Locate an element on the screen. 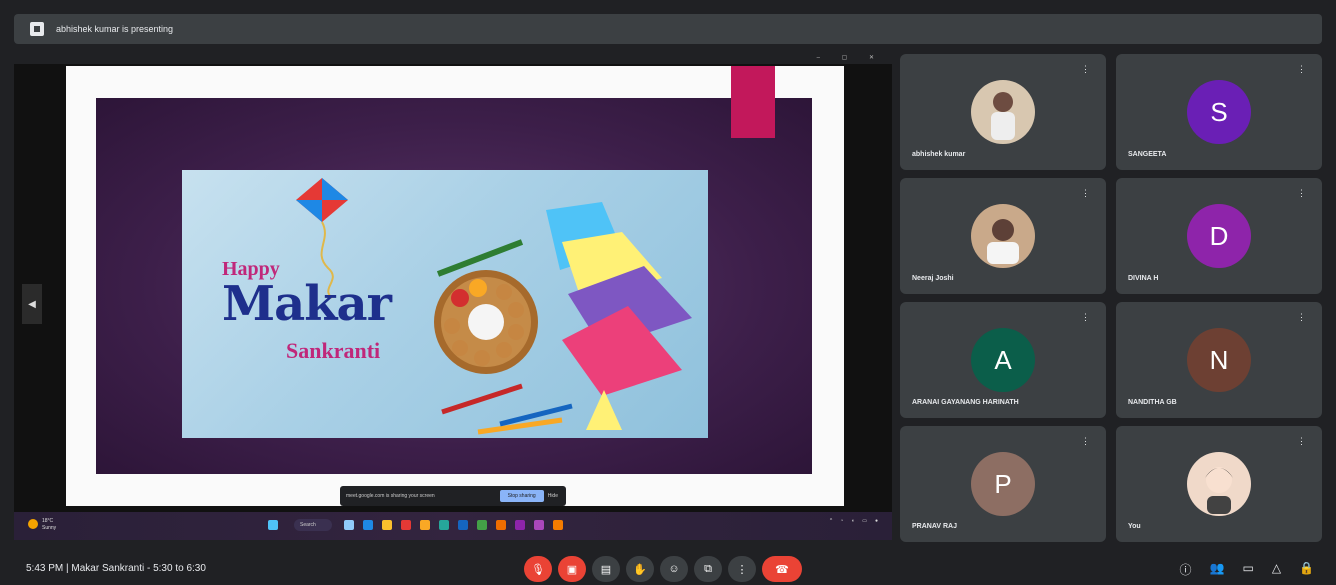 The height and width of the screenshot is (585, 1336). mic-off-icon: 🎙 is located at coordinates (538, 569).